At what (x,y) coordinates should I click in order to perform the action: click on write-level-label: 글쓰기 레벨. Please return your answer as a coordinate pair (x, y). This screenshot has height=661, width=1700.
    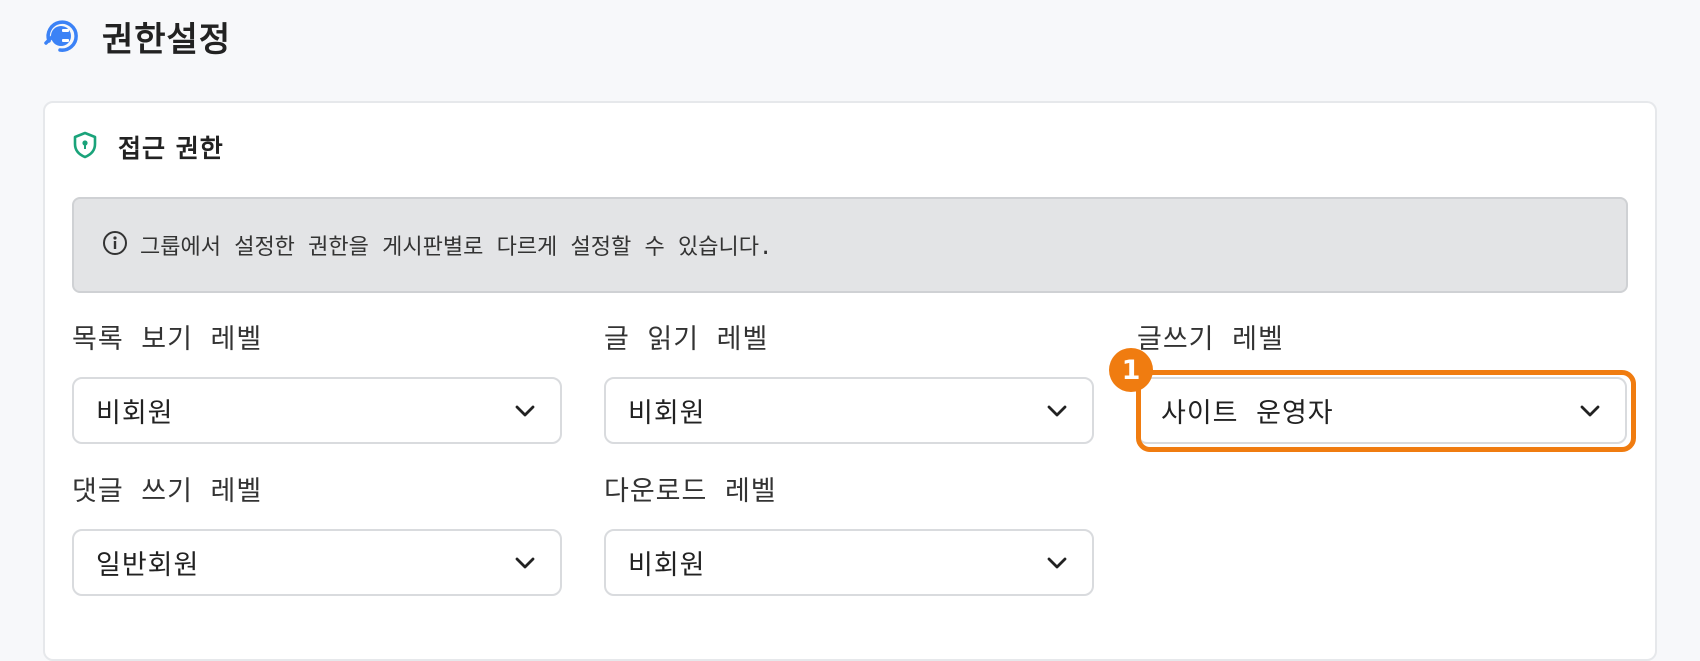
    Looking at the image, I should click on (1210, 339).